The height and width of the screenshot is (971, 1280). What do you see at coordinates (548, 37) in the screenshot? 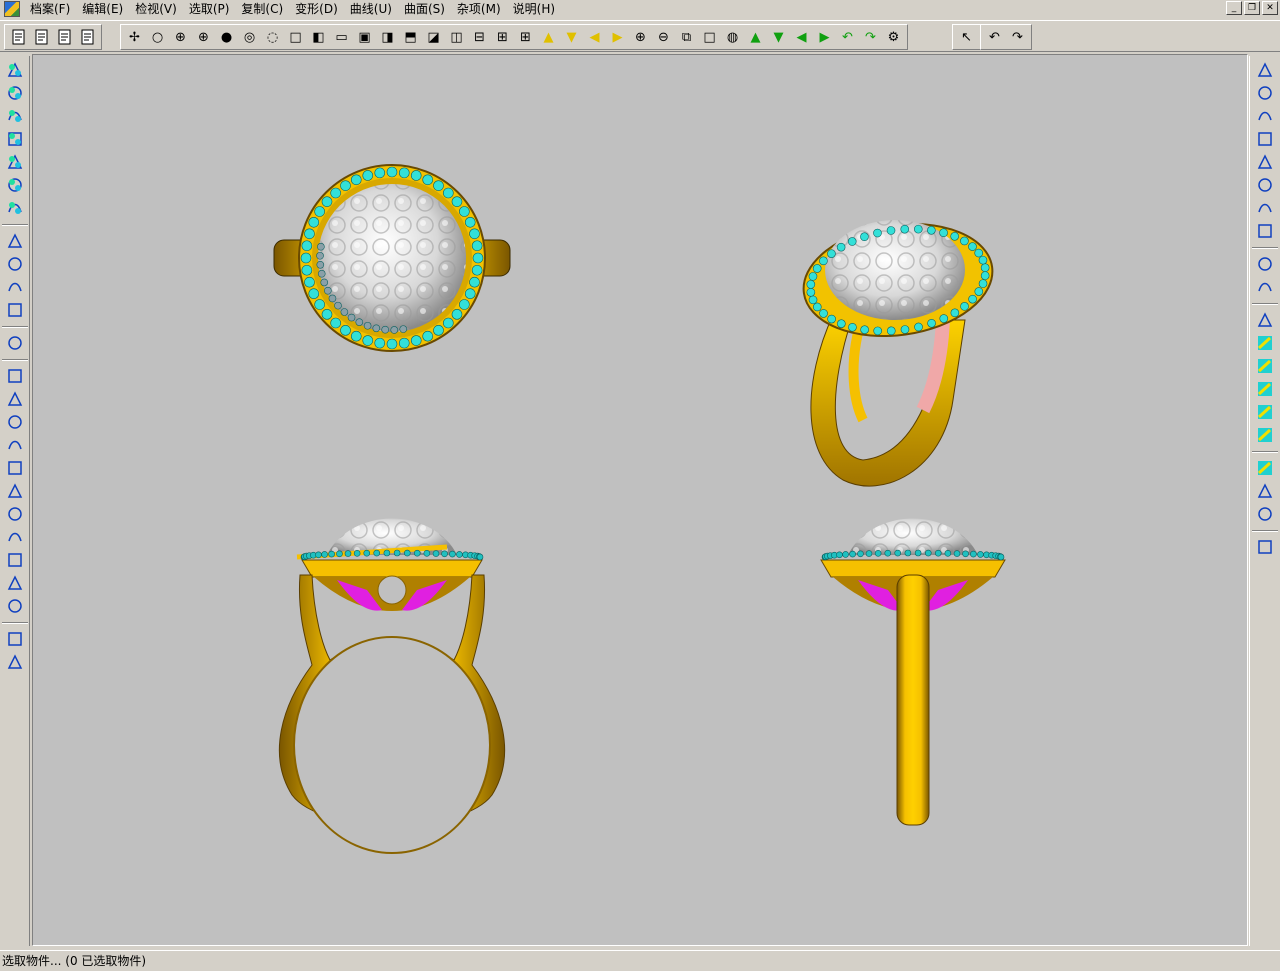
I see `arrow-up-yellow-icon: ▲` at bounding box center [548, 37].